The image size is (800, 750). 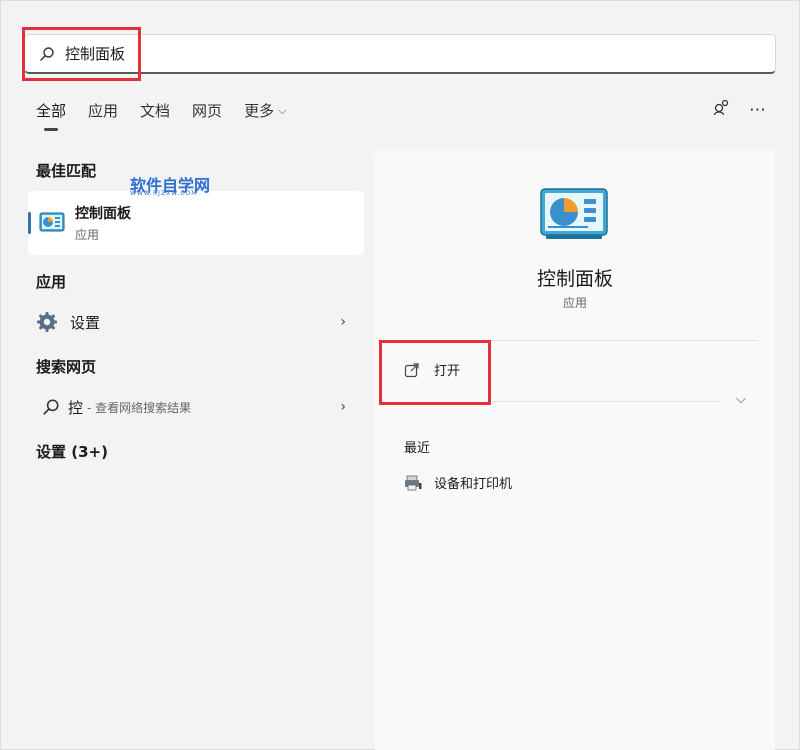 What do you see at coordinates (76, 407) in the screenshot?
I see `web-search-query: 控` at bounding box center [76, 407].